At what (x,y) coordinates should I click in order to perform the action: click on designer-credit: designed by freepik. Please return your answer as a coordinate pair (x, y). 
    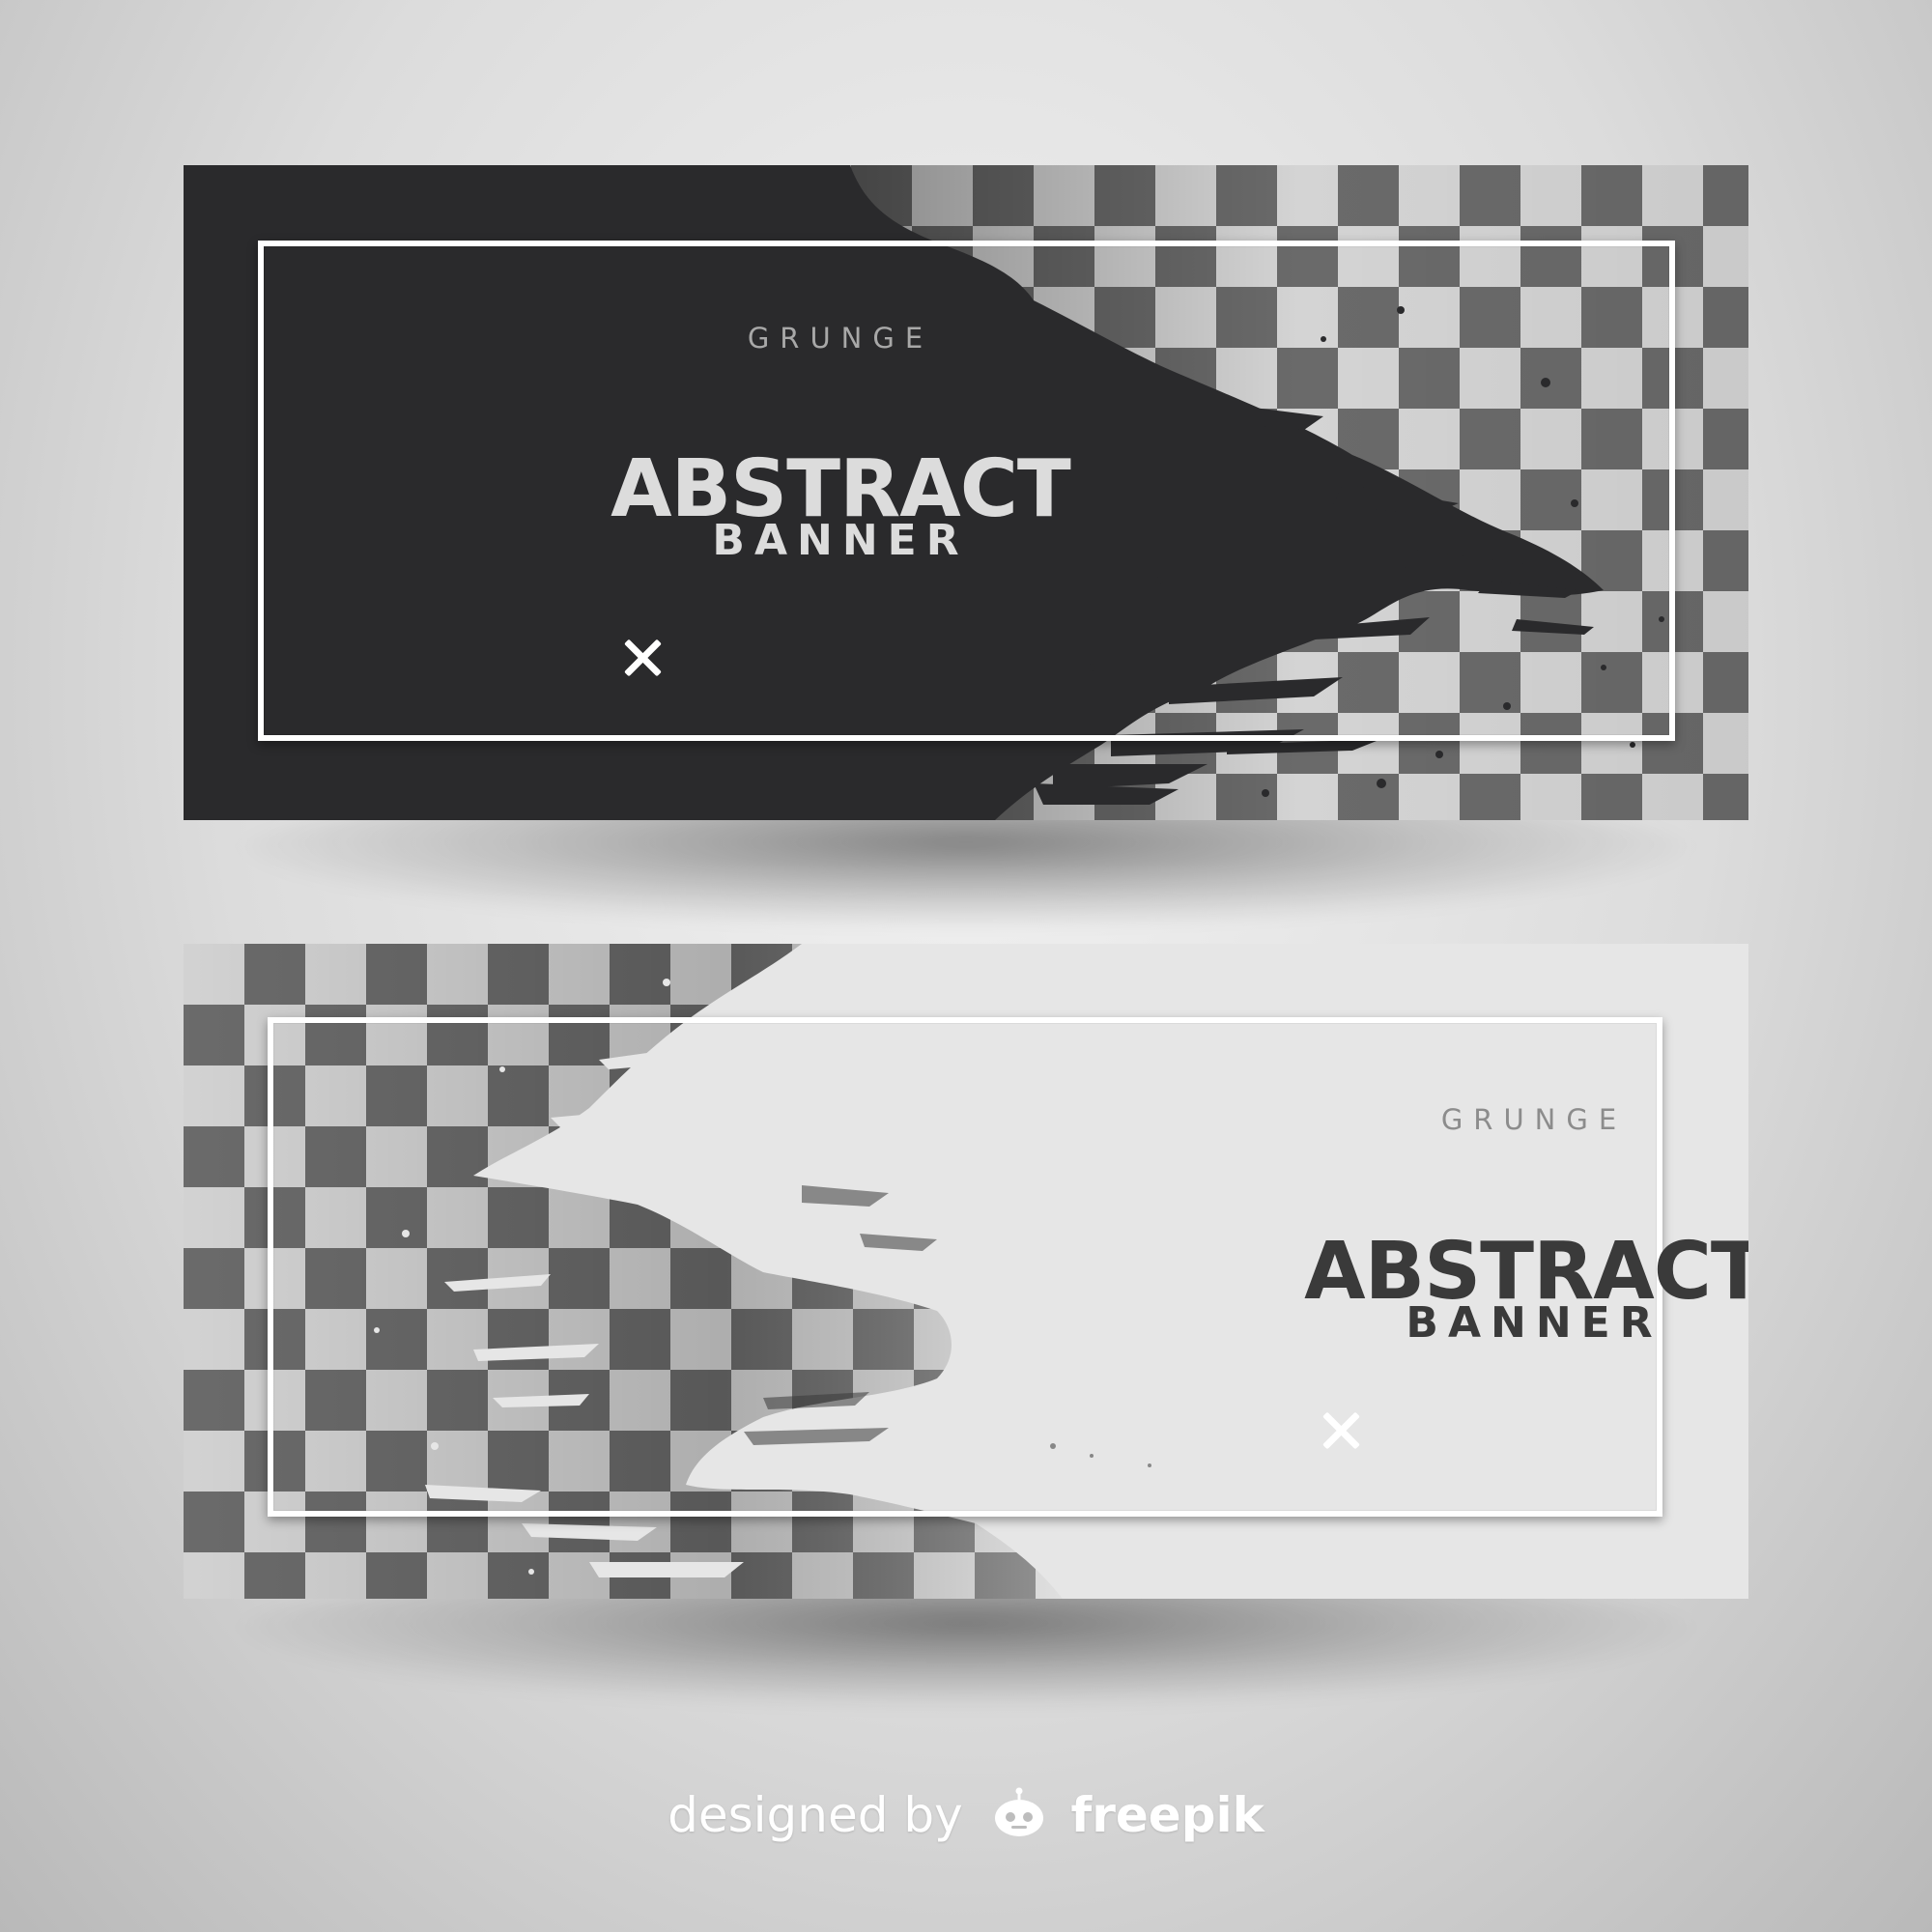
    Looking at the image, I should click on (966, 1818).